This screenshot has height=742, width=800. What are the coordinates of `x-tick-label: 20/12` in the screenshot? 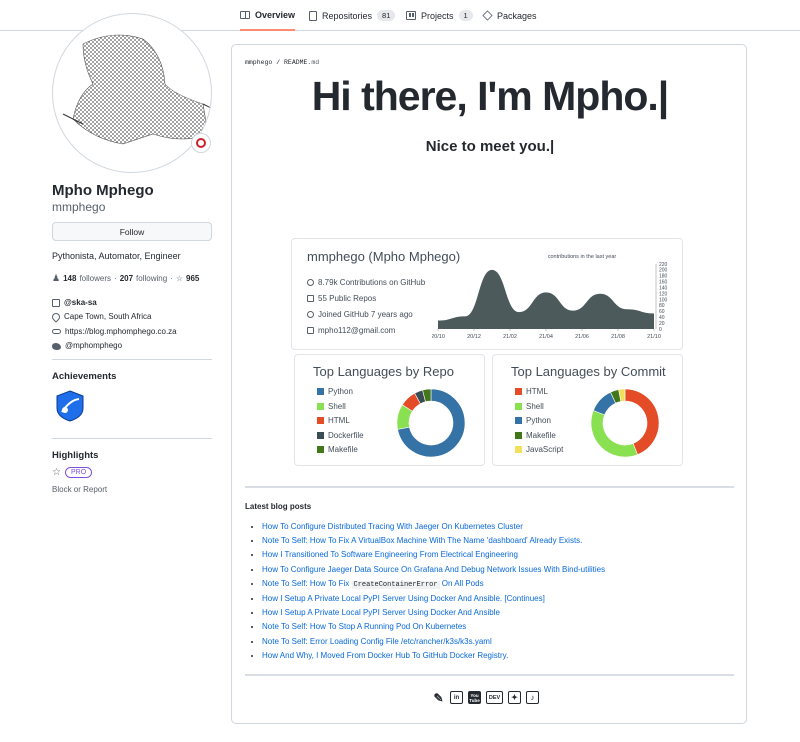 It's located at (474, 337).